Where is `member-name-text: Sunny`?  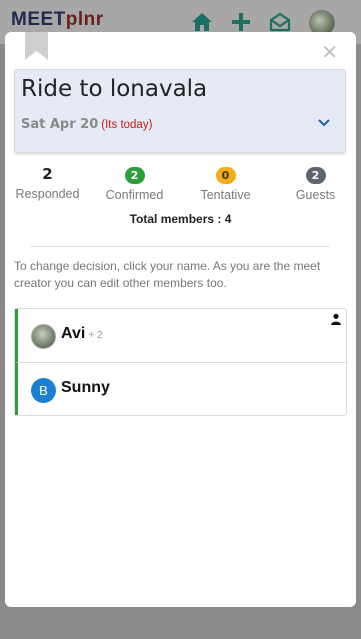 member-name-text: Sunny is located at coordinates (85, 387).